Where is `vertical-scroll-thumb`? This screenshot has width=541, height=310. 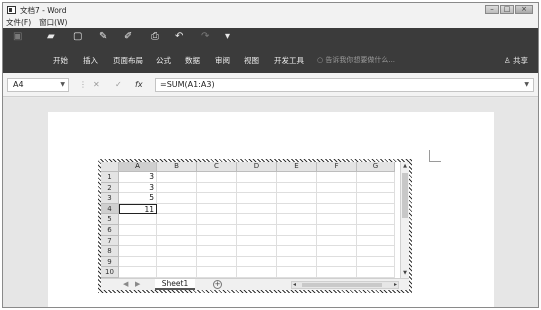
vertical-scroll-thumb is located at coordinates (405, 195).